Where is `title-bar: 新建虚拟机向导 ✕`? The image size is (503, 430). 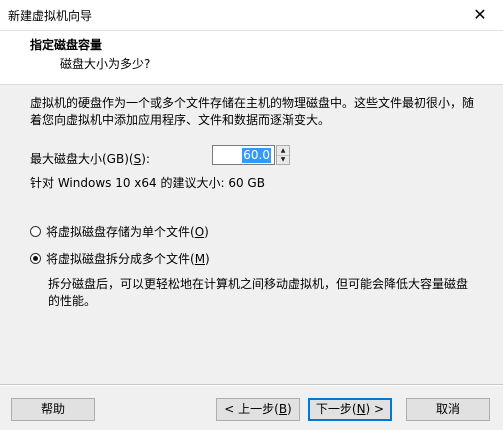 title-bar: 新建虚拟机向导 ✕ is located at coordinates (251, 15).